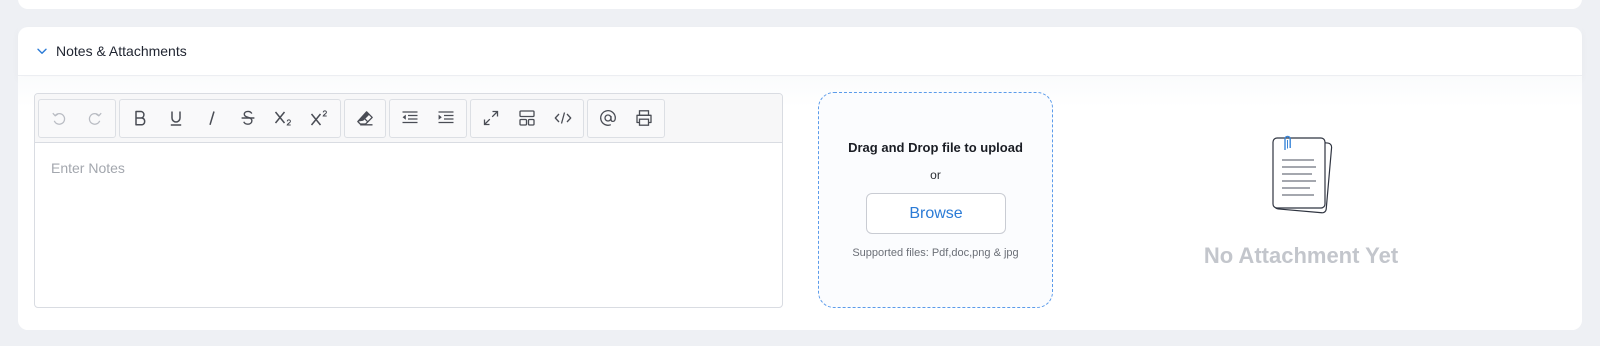 Image resolution: width=1600 pixels, height=346 pixels. What do you see at coordinates (42, 51) in the screenshot?
I see `chevron-down-icon` at bounding box center [42, 51].